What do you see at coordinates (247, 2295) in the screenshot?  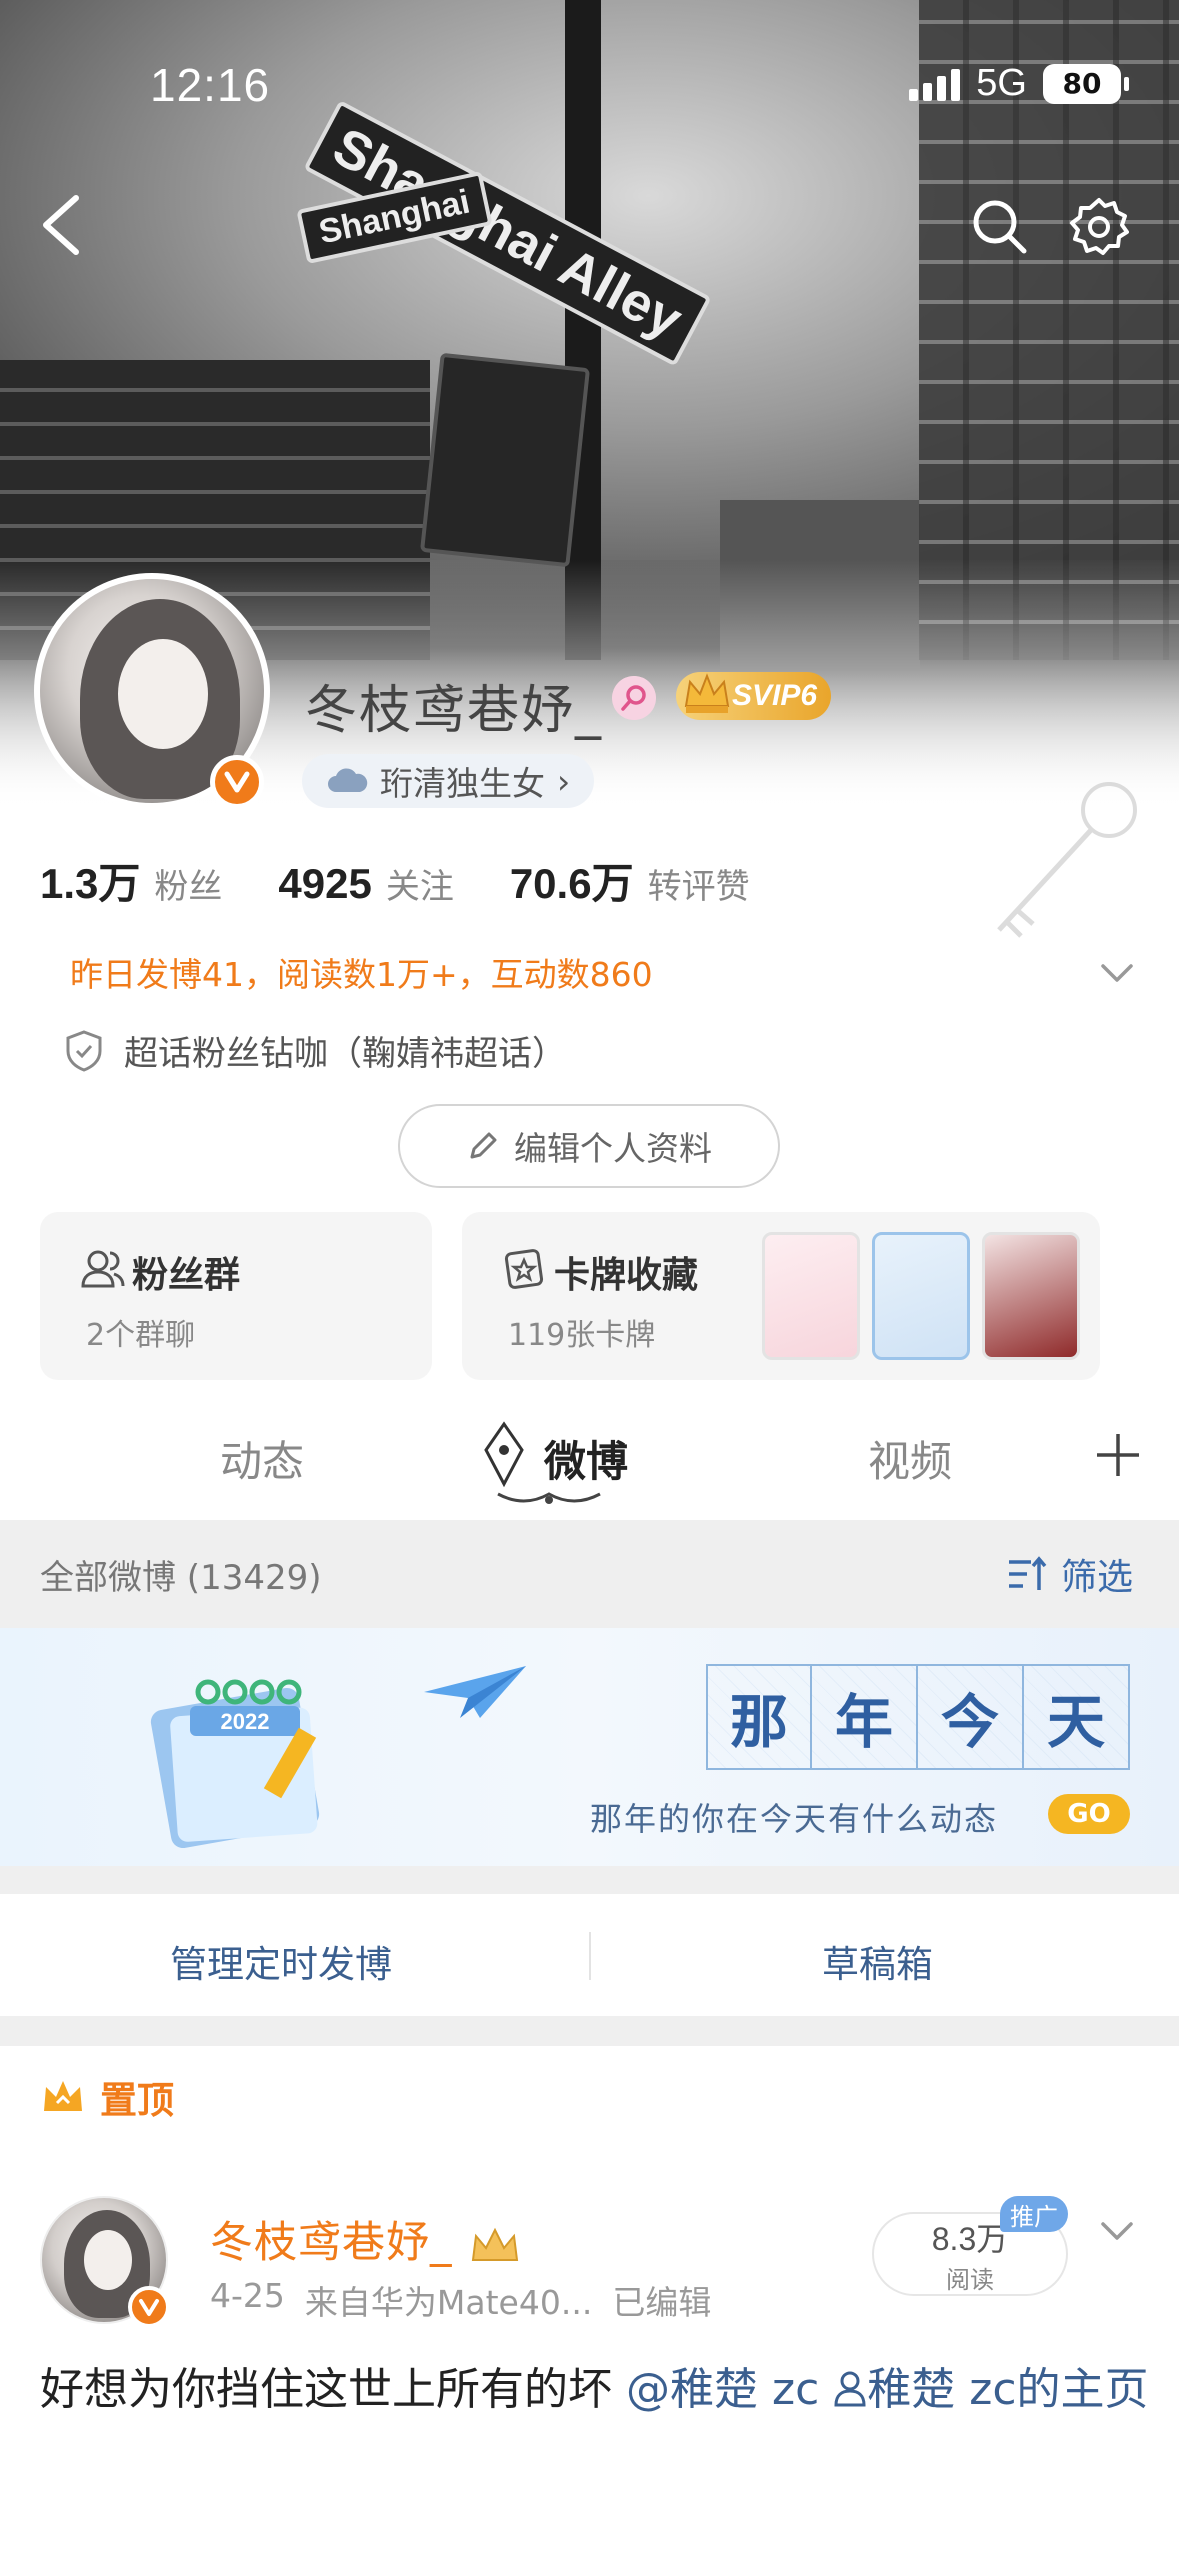 I see `post-date: 4-25` at bounding box center [247, 2295].